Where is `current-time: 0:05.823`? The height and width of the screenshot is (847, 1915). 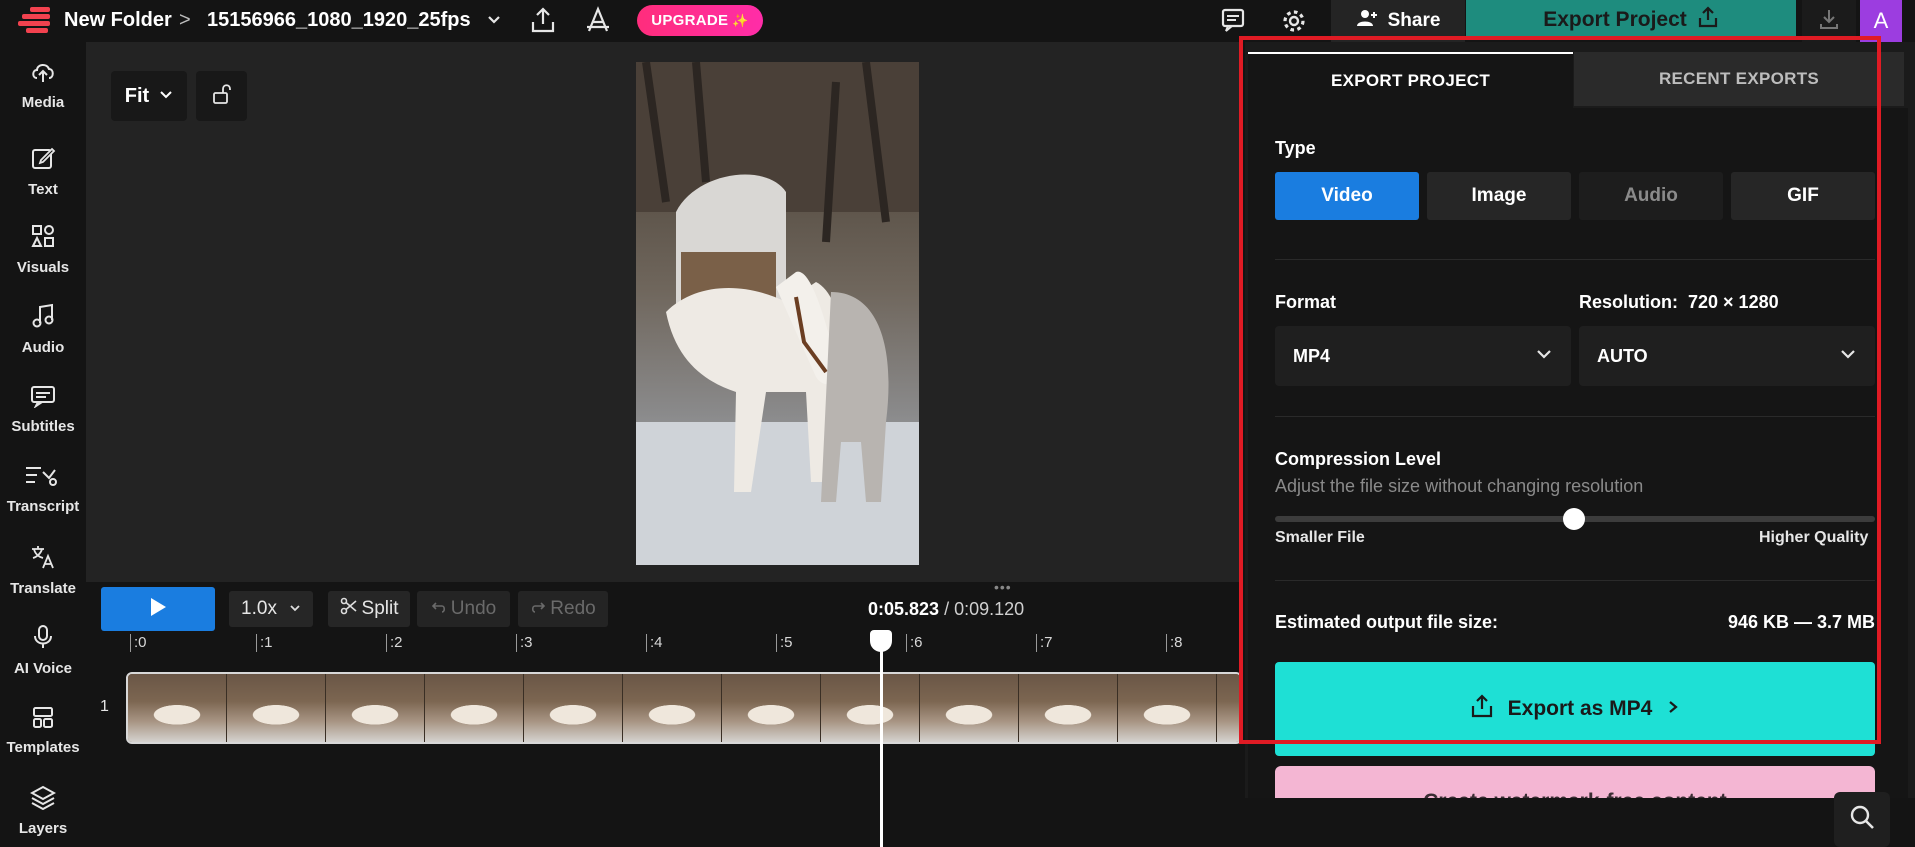
current-time: 0:05.823 is located at coordinates (904, 609).